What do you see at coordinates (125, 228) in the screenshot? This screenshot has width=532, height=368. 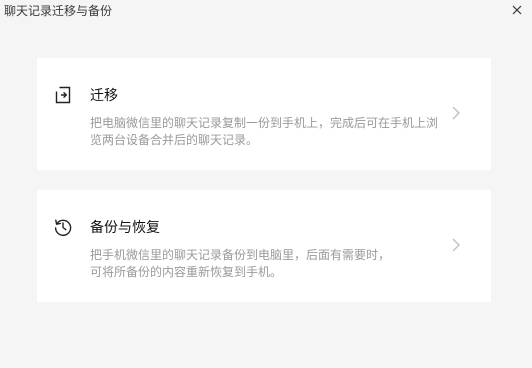 I see `backup-restore-title: 备份与恢复` at bounding box center [125, 228].